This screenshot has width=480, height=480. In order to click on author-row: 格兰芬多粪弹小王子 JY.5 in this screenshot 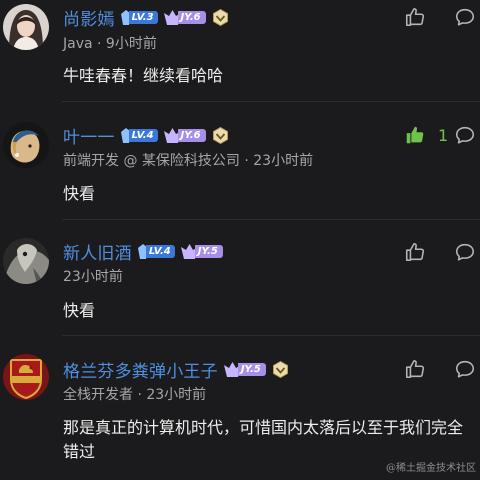, I will do `click(176, 369)`.